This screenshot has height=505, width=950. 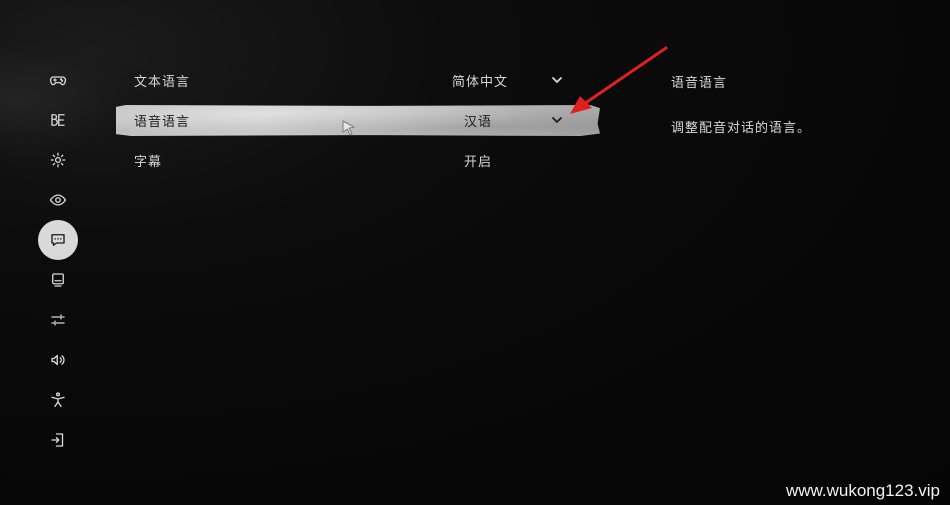 I want to click on sidebar-item-general, so click(x=58, y=160).